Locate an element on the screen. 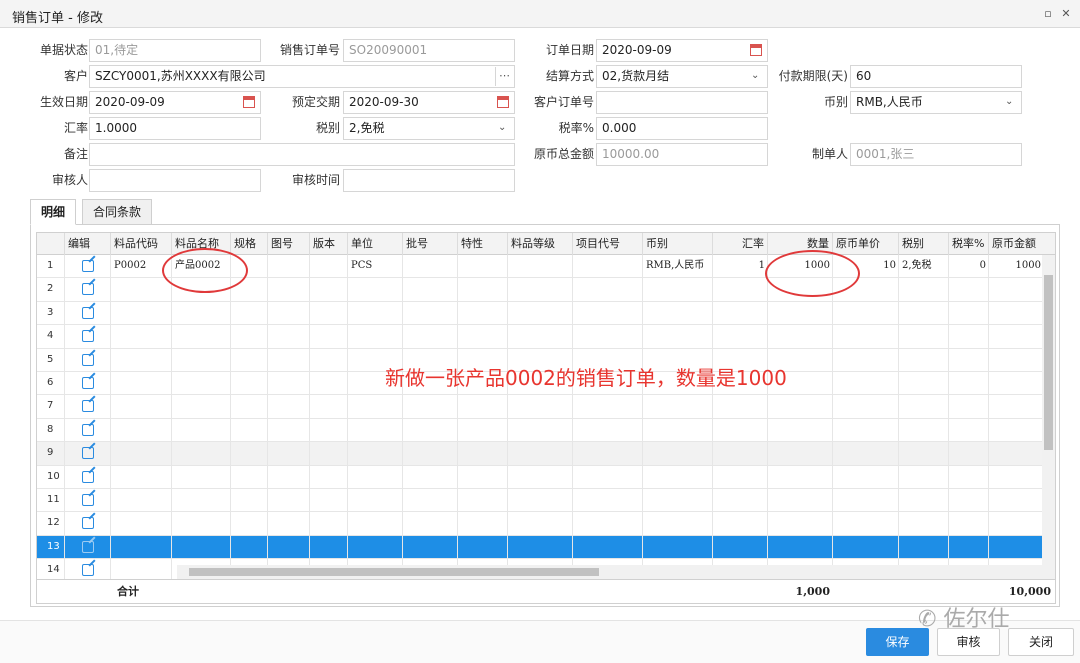 The height and width of the screenshot is (663, 1080). table-row: 3 is located at coordinates (540, 313).